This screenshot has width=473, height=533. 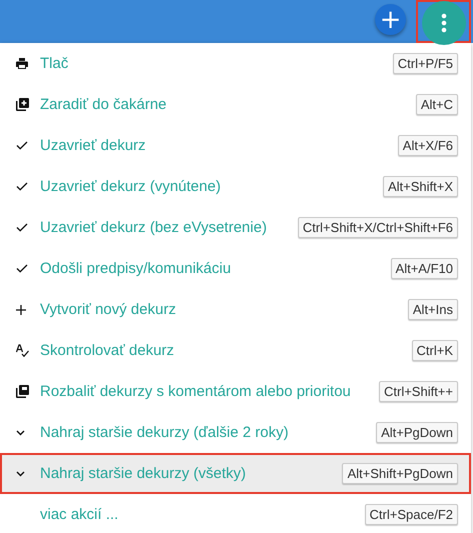 I want to click on shortcut-key: Ctrl+Shift++, so click(x=418, y=391).